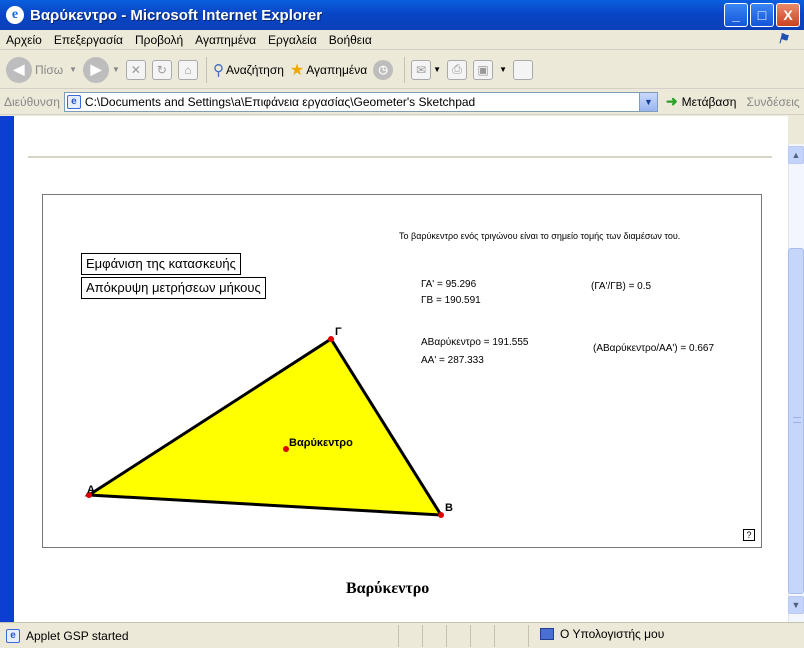 This screenshot has width=804, height=648. What do you see at coordinates (421, 69) in the screenshot?
I see `mail-icon: ✉` at bounding box center [421, 69].